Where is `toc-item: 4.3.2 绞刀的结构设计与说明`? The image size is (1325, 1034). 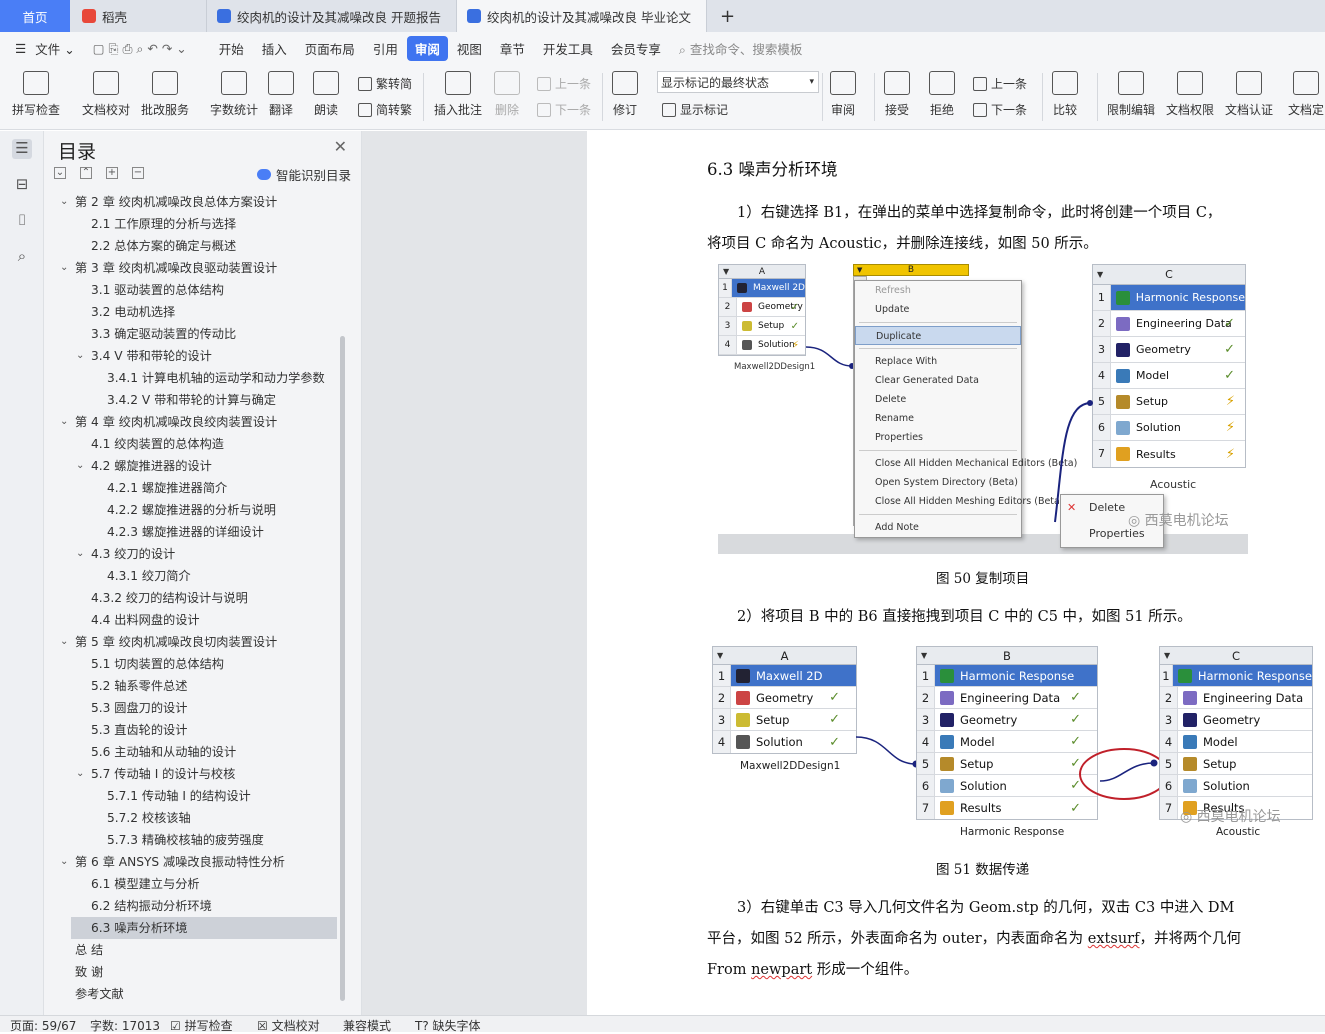 toc-item: 4.3.2 绞刀的结构设计与说明 is located at coordinates (189, 598).